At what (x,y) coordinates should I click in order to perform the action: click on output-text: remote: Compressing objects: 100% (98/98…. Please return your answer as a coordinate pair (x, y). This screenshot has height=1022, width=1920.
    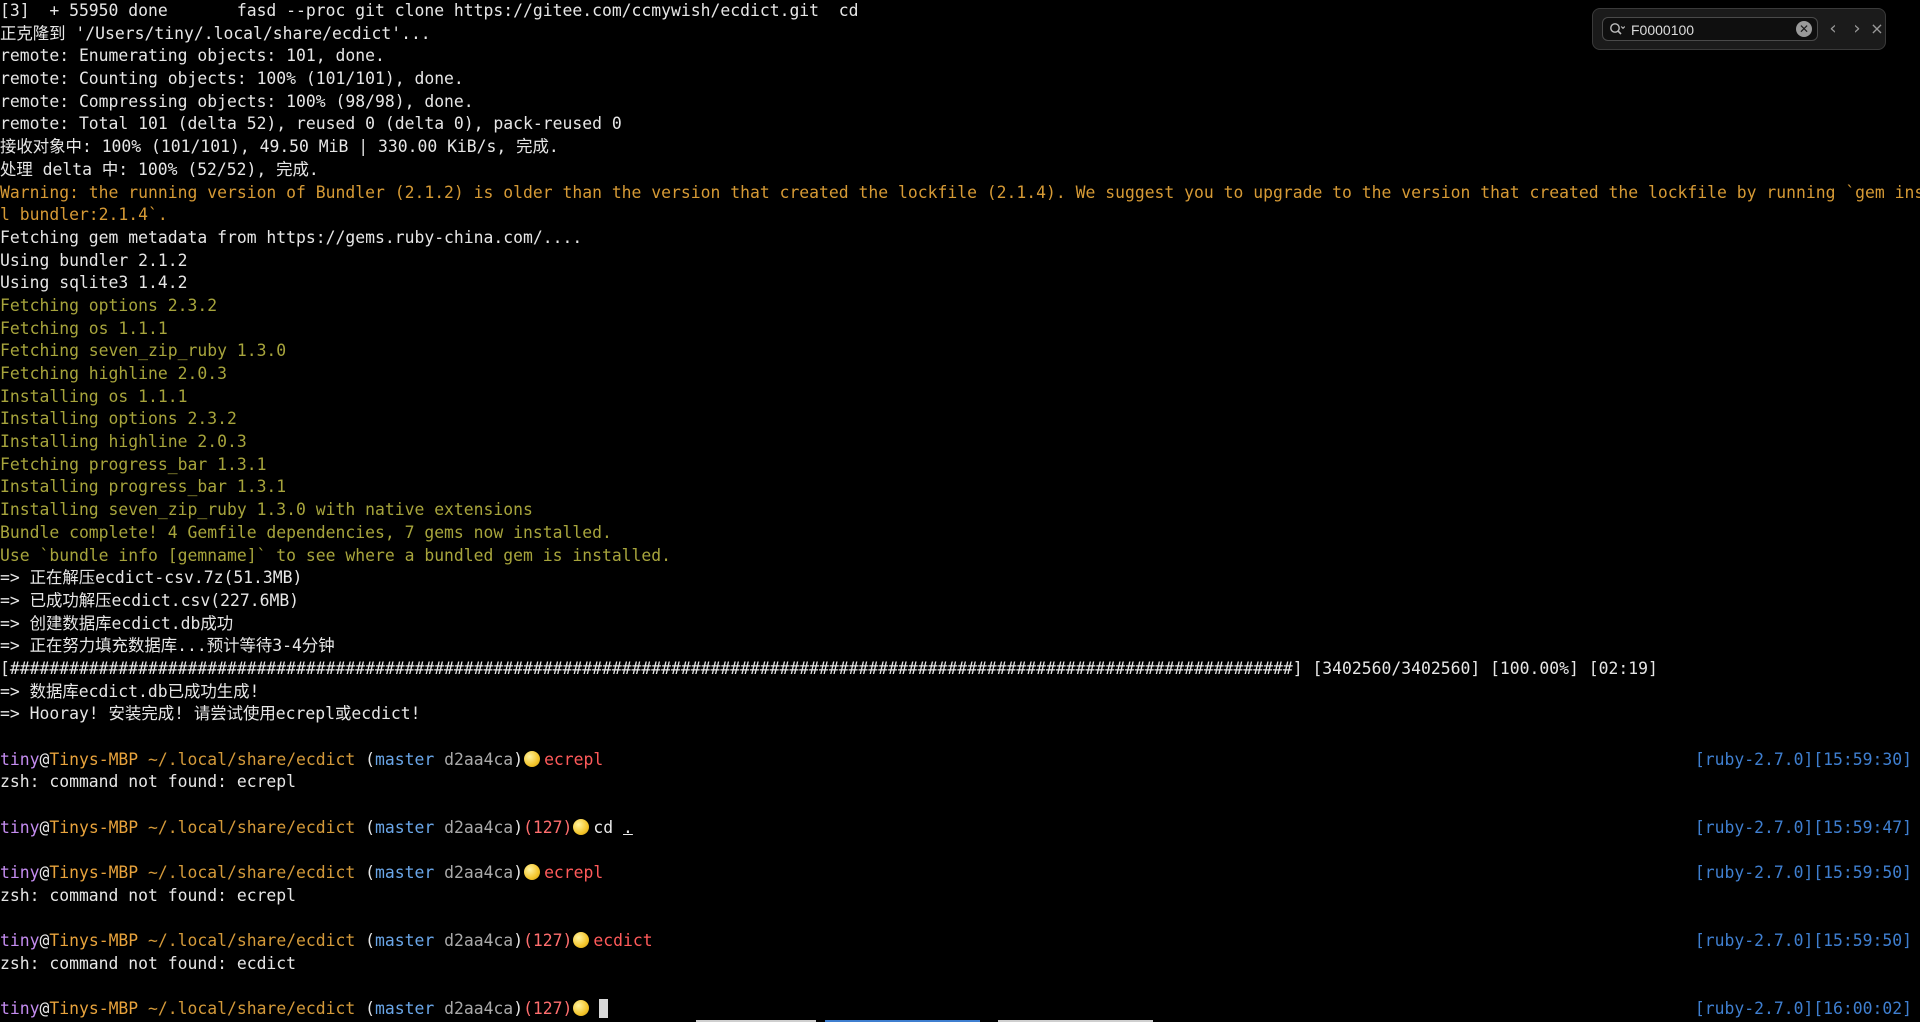
    Looking at the image, I should click on (237, 101).